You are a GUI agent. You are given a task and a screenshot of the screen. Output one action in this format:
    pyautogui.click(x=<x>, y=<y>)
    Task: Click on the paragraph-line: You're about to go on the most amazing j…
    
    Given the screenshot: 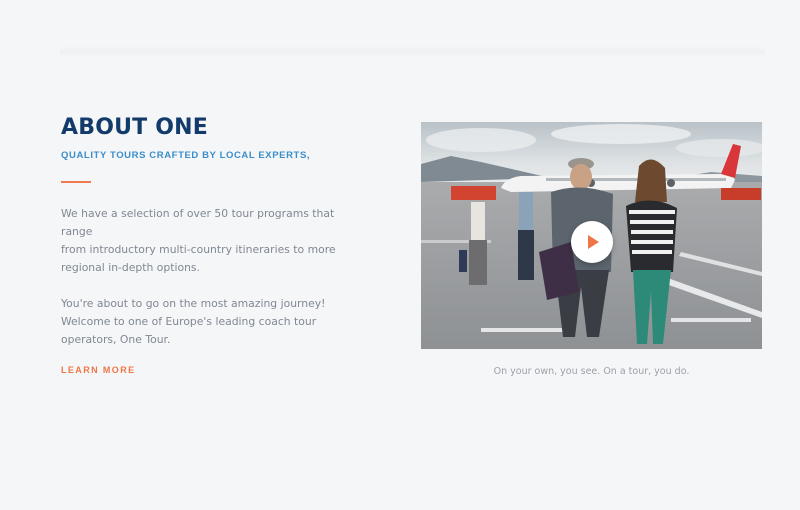 What is the action you would take?
    pyautogui.click(x=193, y=303)
    